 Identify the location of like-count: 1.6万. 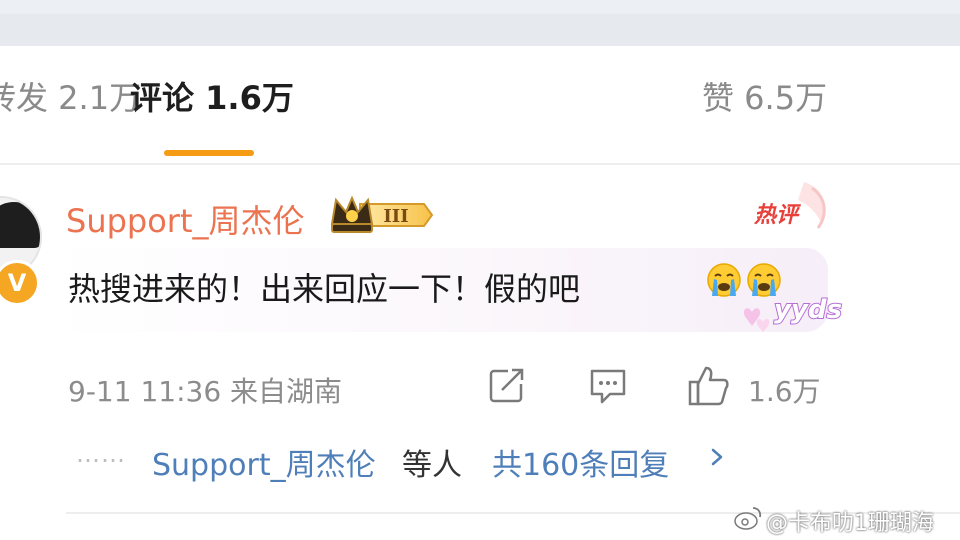
(784, 391).